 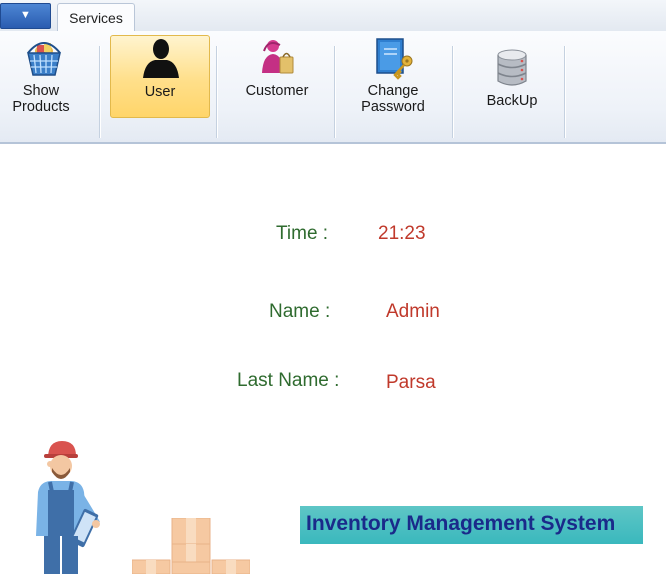 I want to click on customer-button: Customer, so click(x=277, y=86).